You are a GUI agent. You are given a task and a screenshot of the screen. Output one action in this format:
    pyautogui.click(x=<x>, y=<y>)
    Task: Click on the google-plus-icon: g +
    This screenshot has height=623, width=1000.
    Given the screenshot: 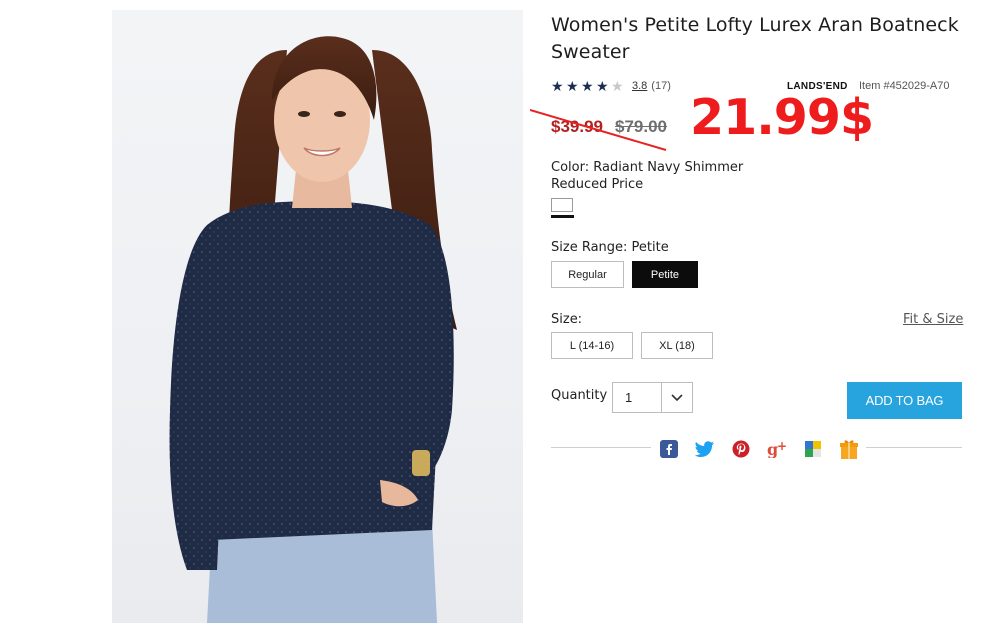 What is the action you would take?
    pyautogui.click(x=777, y=449)
    